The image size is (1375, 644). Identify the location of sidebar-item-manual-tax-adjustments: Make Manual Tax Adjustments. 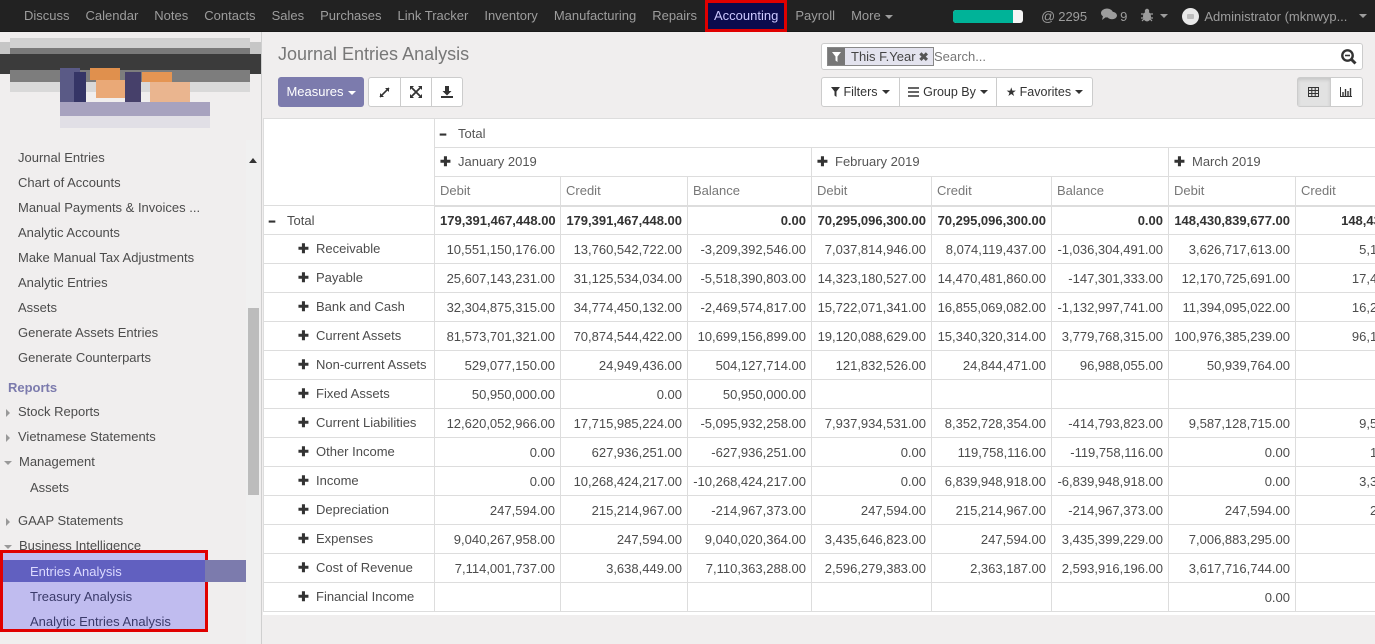
(106, 257).